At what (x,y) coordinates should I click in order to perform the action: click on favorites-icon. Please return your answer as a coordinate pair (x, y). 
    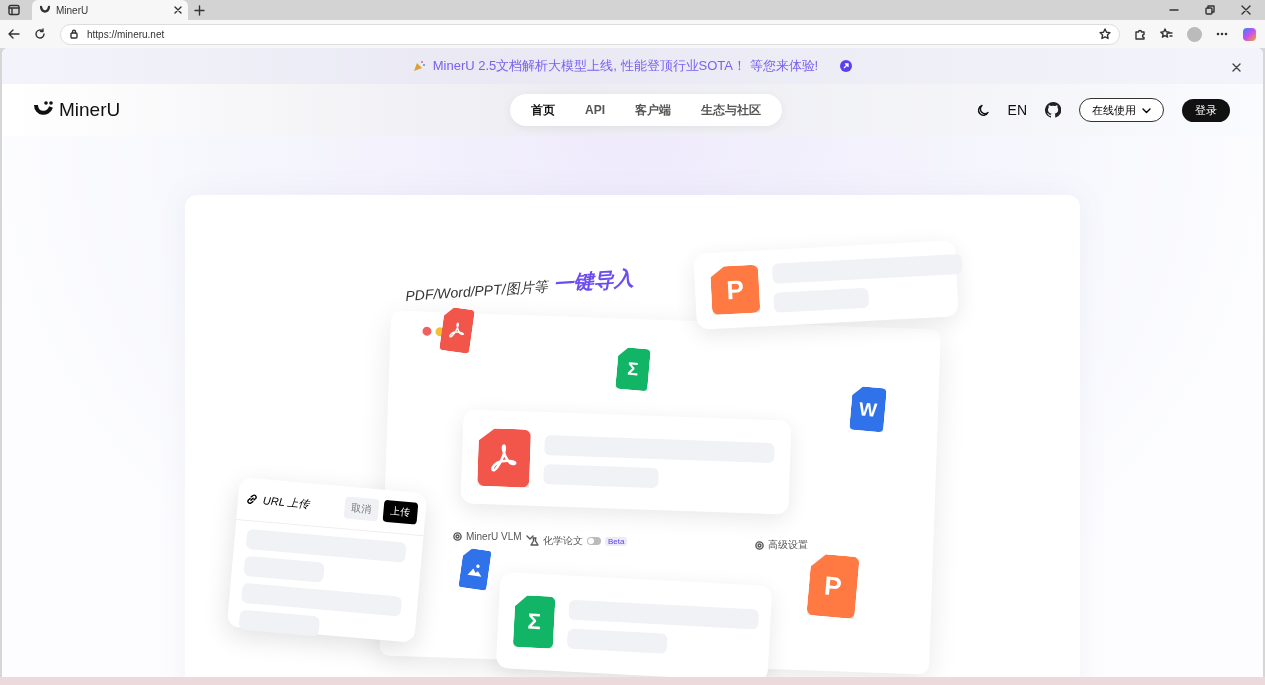
    Looking at the image, I should click on (1166, 34).